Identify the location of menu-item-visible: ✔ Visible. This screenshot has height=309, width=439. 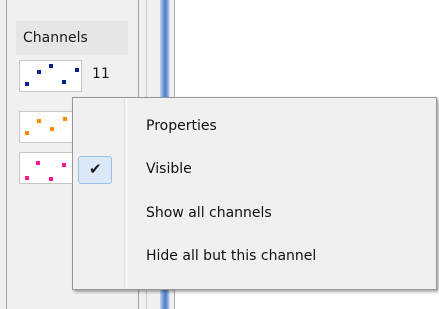
(254, 170).